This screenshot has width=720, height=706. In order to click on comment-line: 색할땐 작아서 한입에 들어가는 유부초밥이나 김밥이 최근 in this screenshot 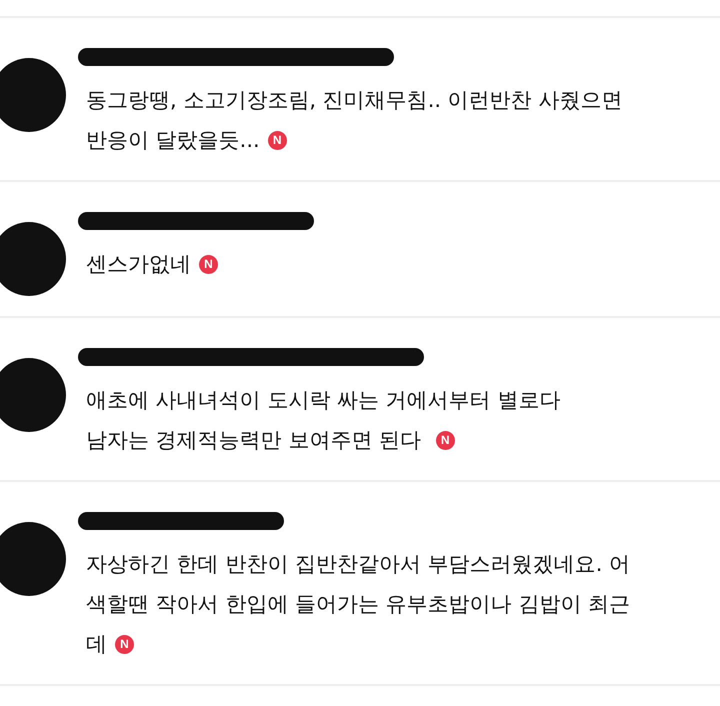, I will do `click(358, 604)`.